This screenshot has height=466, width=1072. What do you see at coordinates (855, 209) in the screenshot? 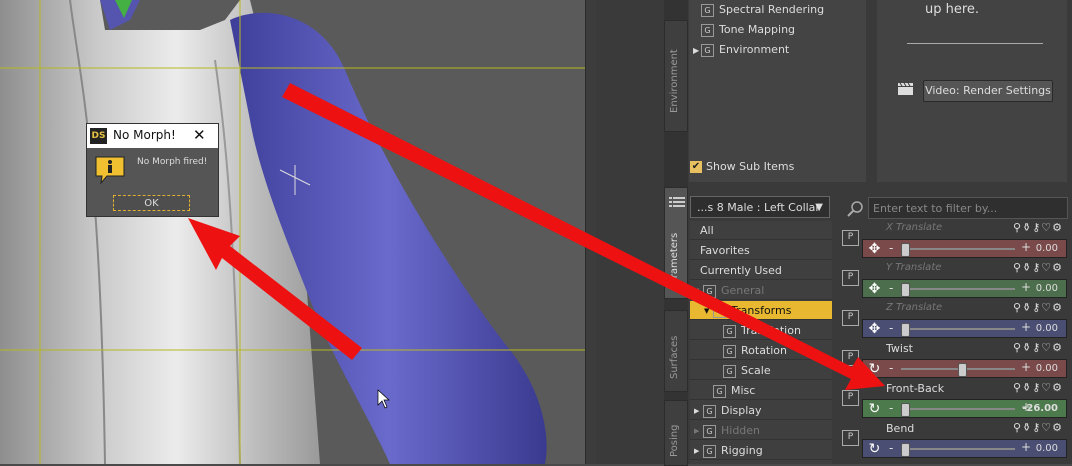
I see `search-icon` at bounding box center [855, 209].